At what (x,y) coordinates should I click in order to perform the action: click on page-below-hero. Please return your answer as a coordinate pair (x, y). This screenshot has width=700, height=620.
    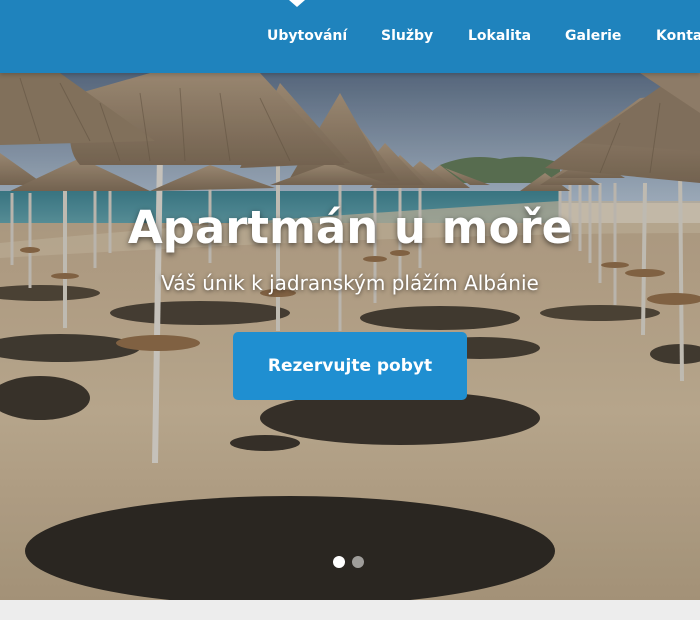
    Looking at the image, I should click on (350, 610).